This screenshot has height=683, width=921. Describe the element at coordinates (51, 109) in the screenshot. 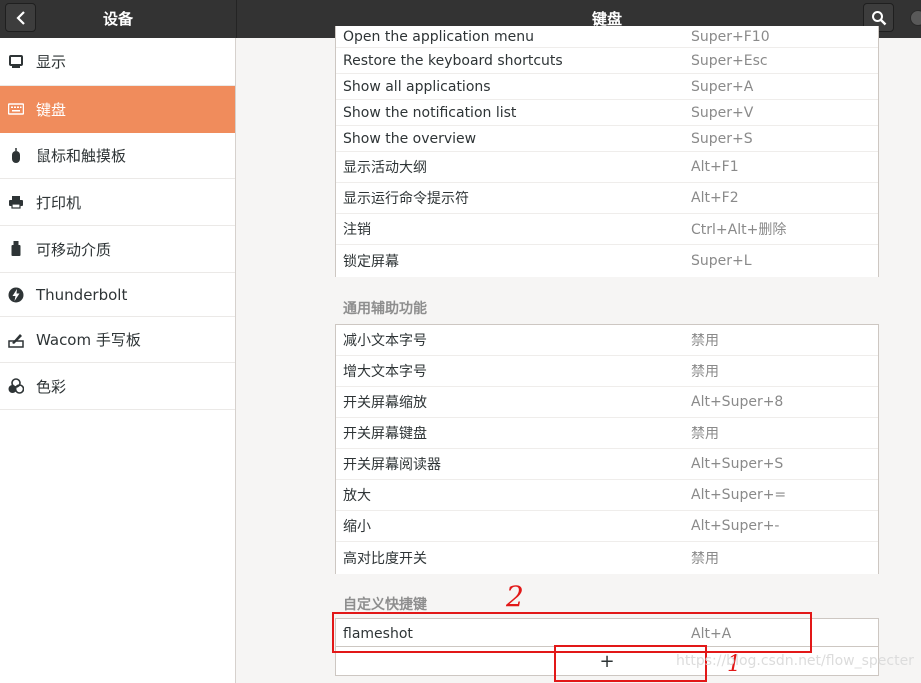

I see `sidebar-item-label: 键盘` at that location.